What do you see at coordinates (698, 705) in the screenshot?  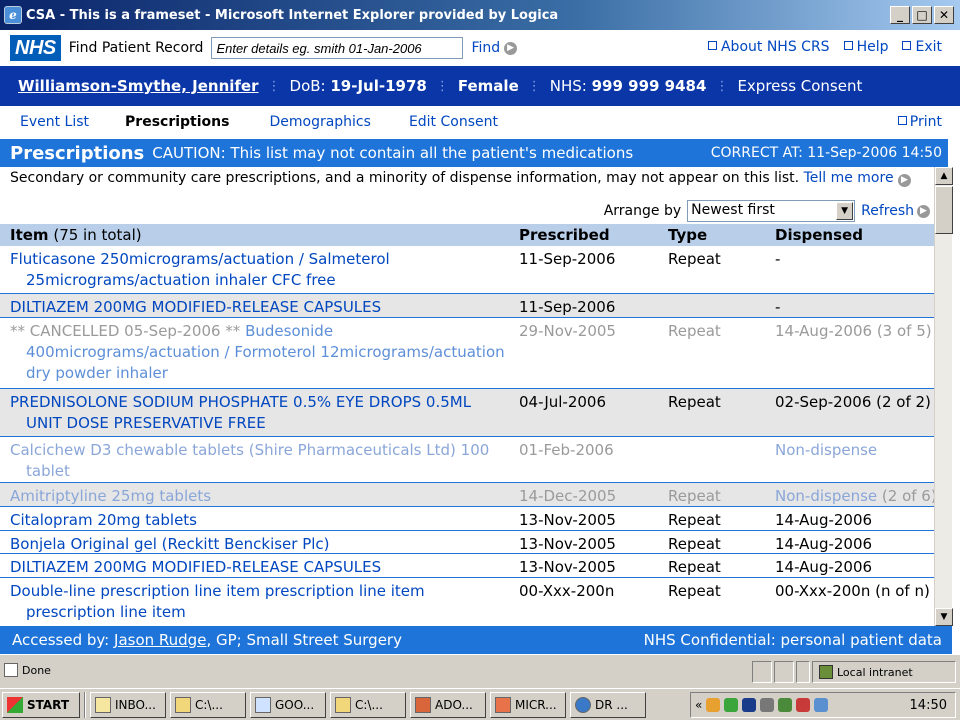 I see `chevron-left-icon: «` at bounding box center [698, 705].